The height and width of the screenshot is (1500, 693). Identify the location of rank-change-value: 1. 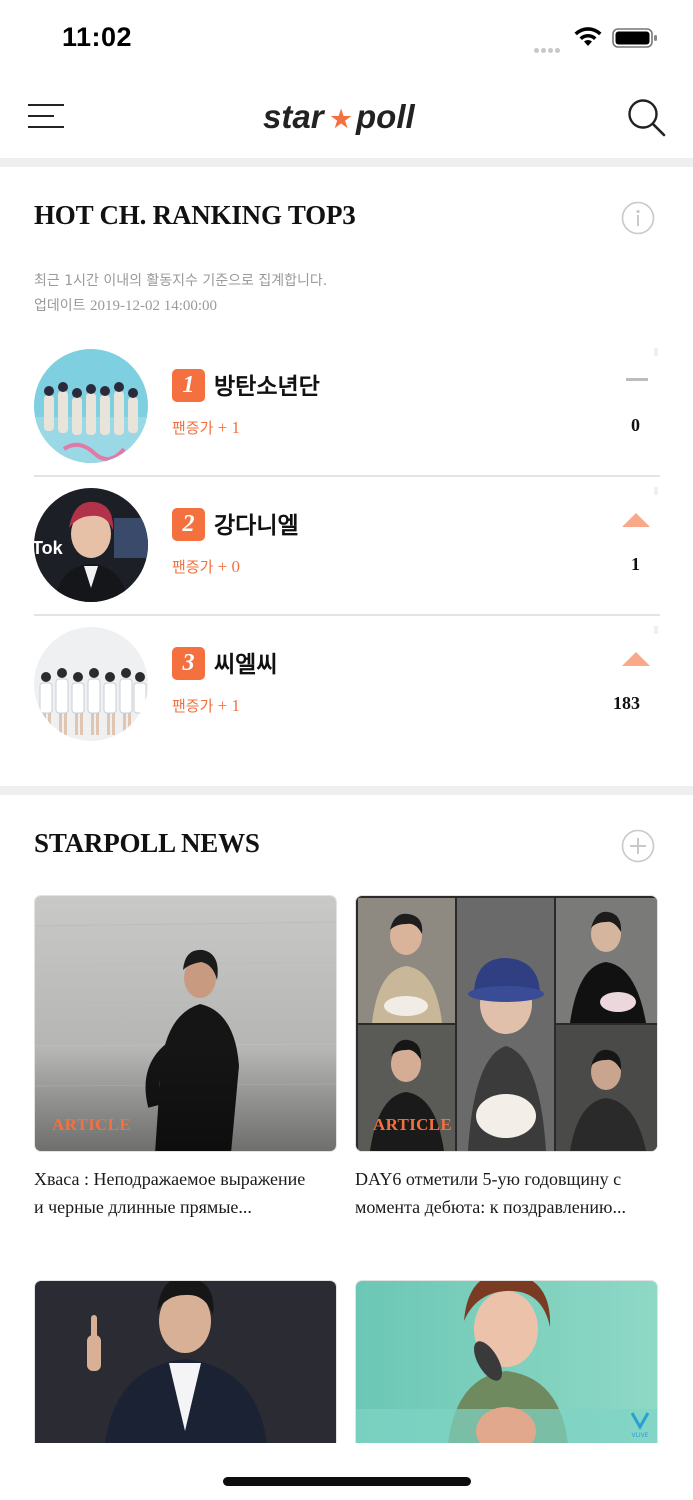
(635, 564).